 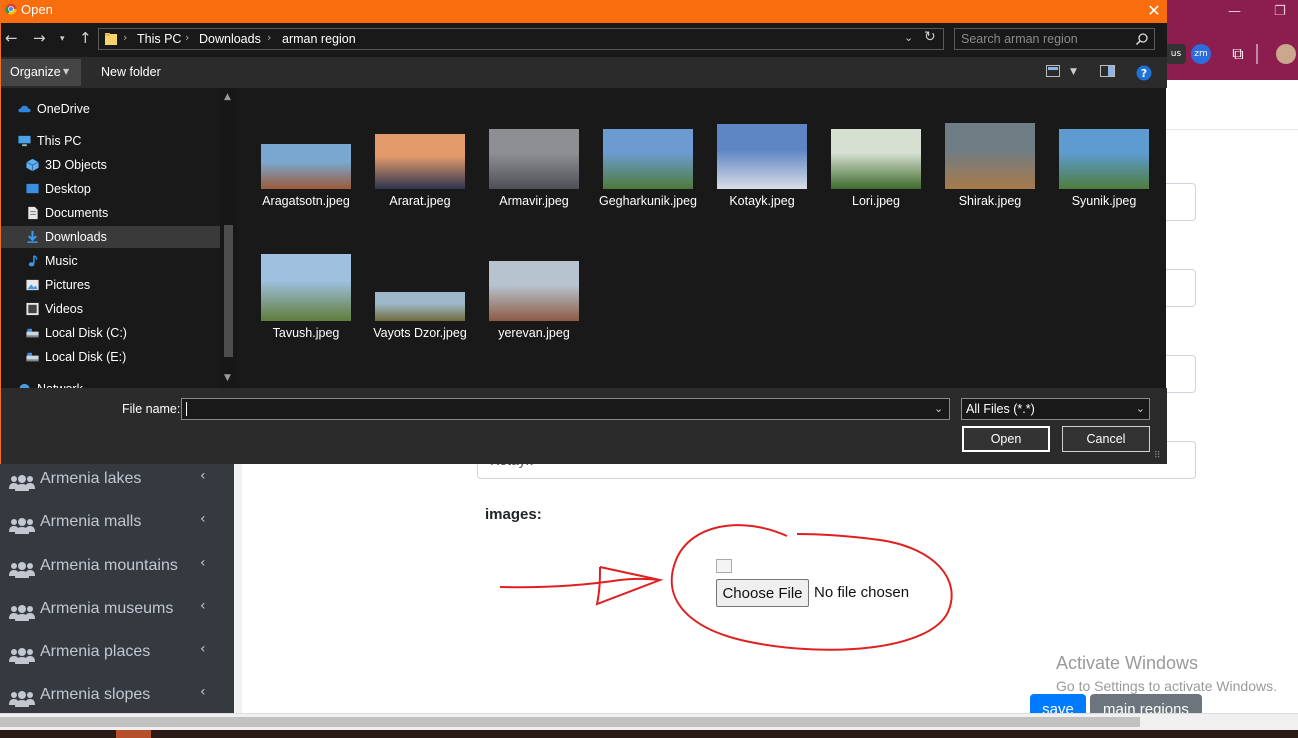 I want to click on sidebar-scrollbar, so click(x=238, y=590).